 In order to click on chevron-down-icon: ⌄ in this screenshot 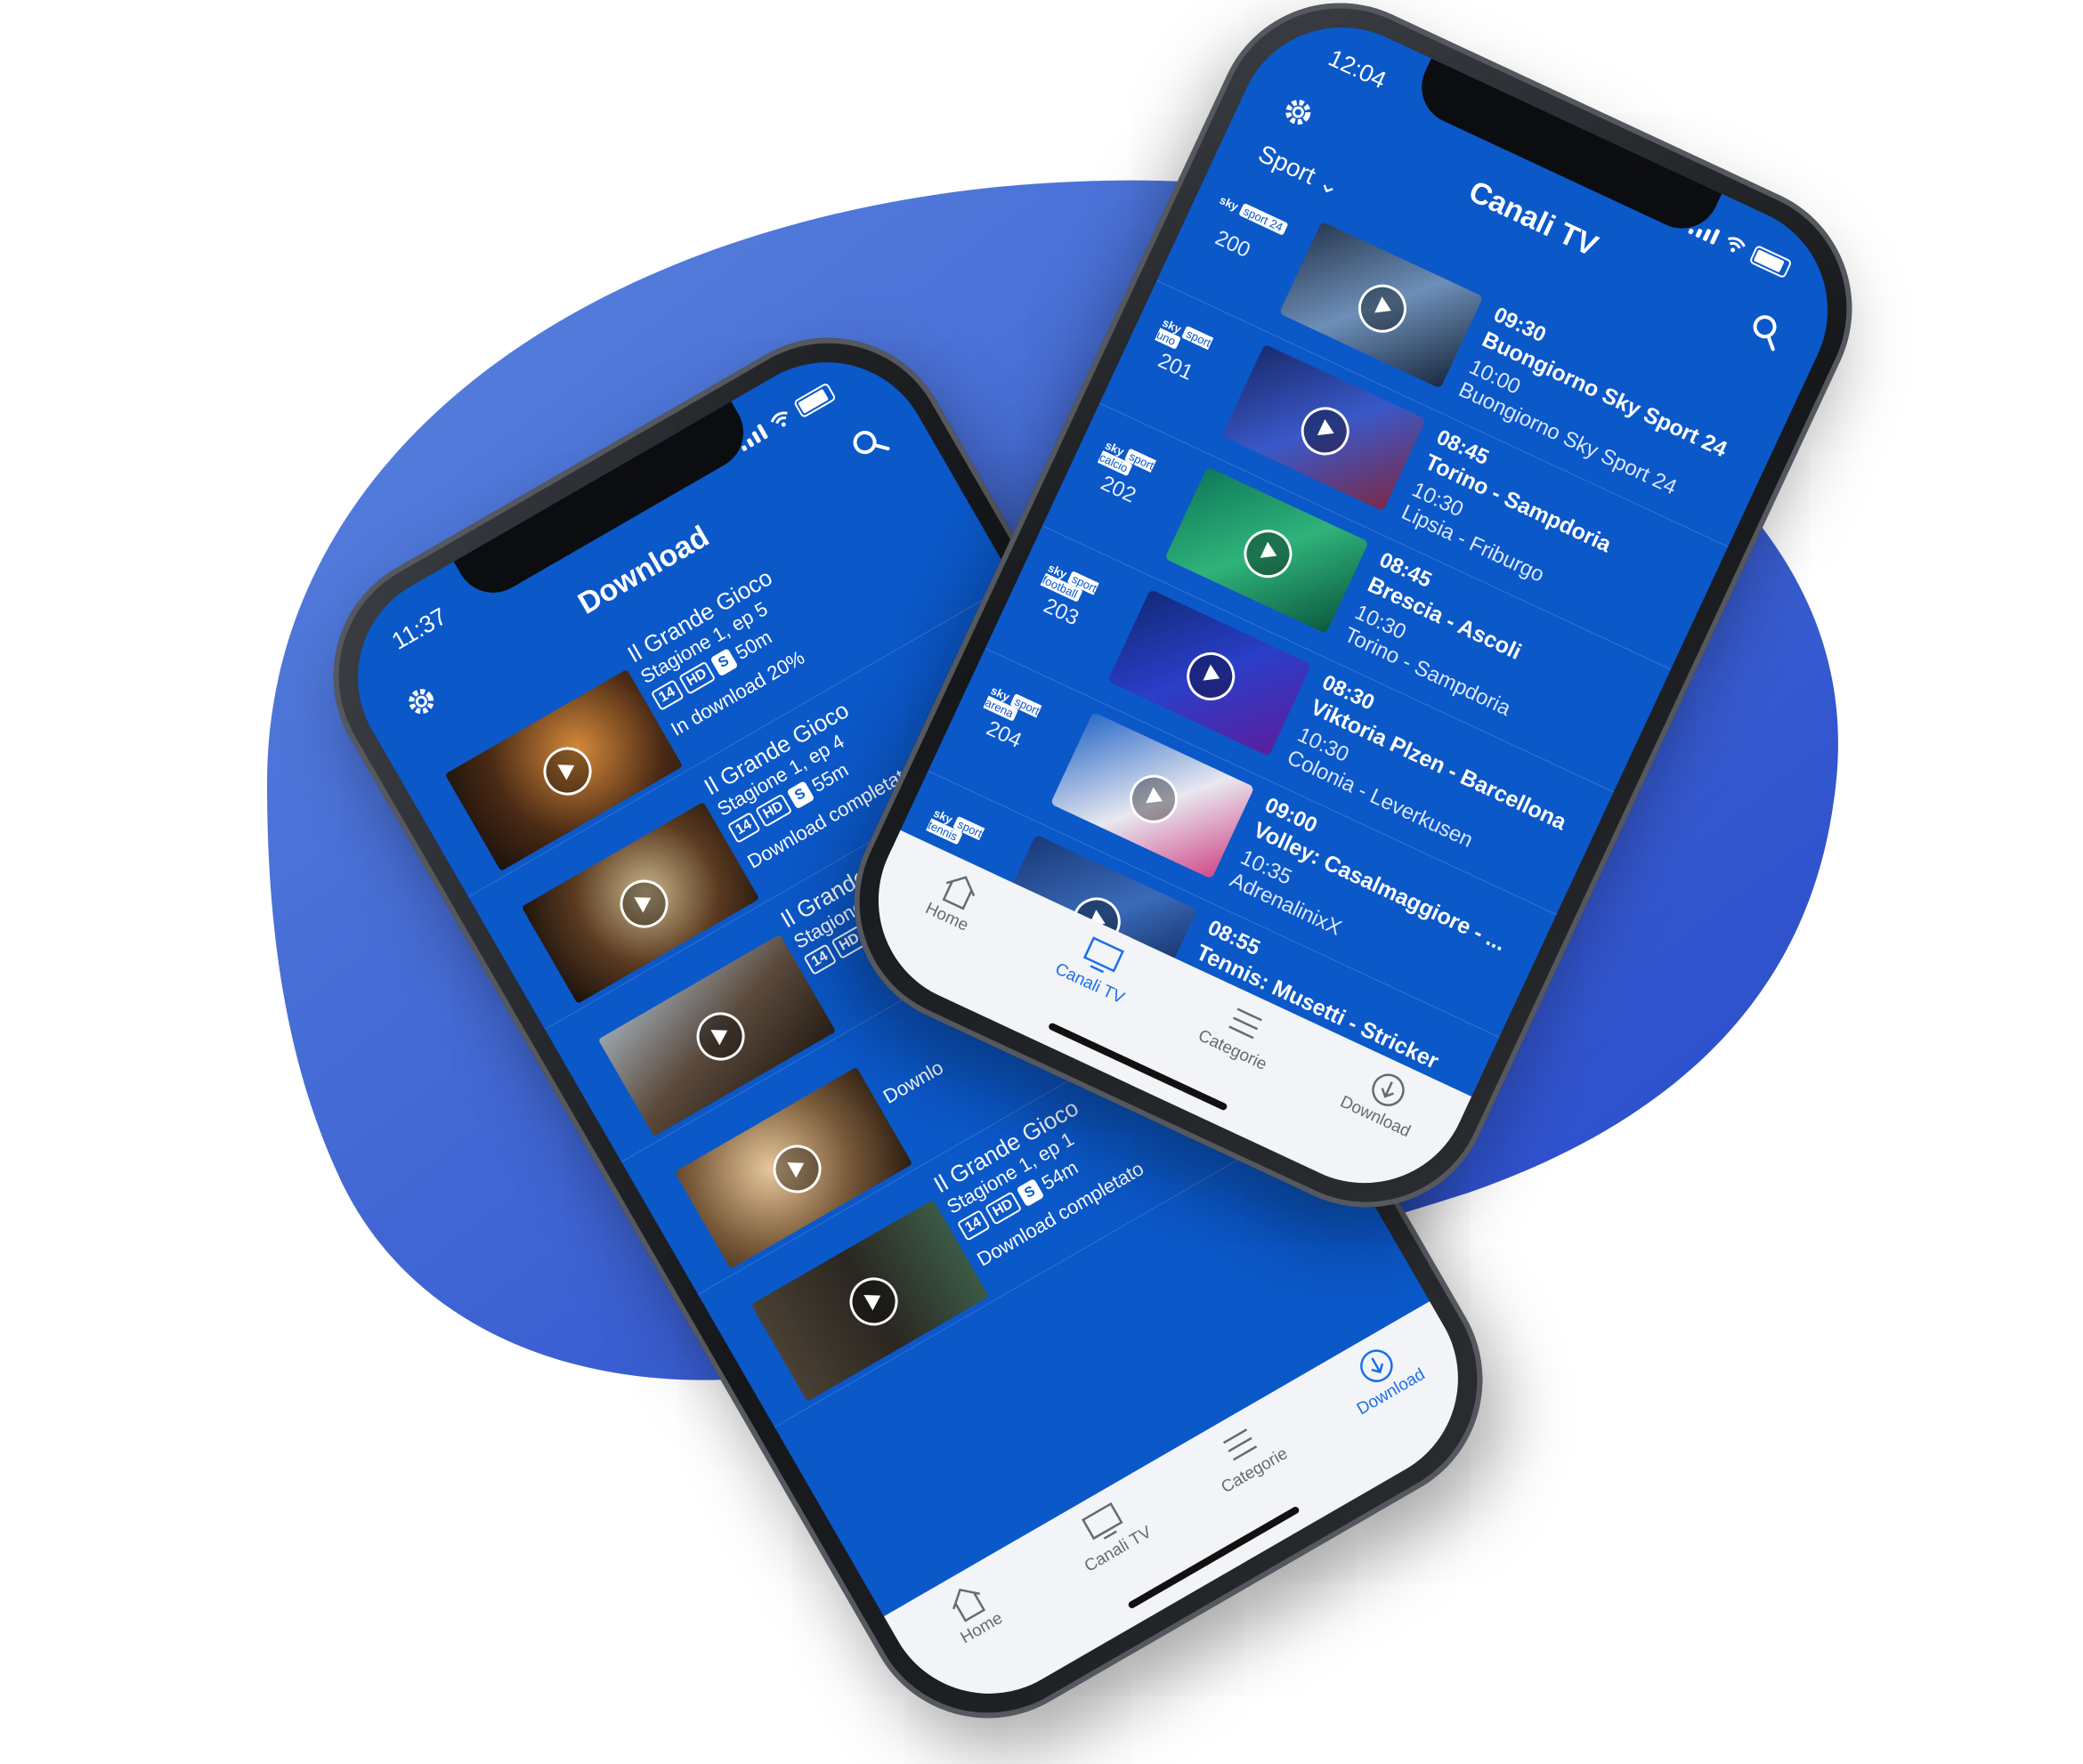, I will do `click(1330, 184)`.